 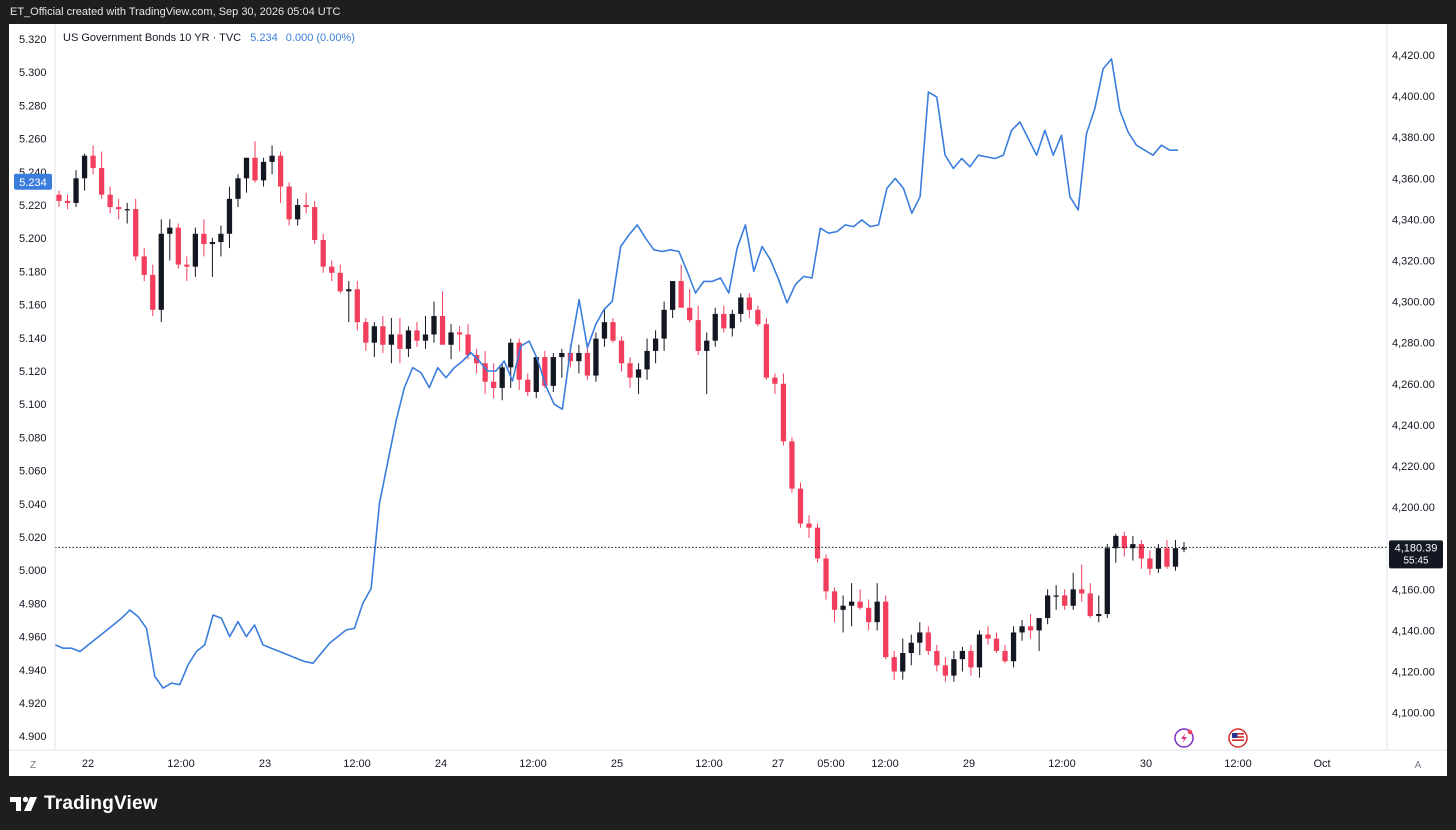 I want to click on symbol-legend-name: US Government Bonds 10 YR · TVC, so click(x=152, y=38).